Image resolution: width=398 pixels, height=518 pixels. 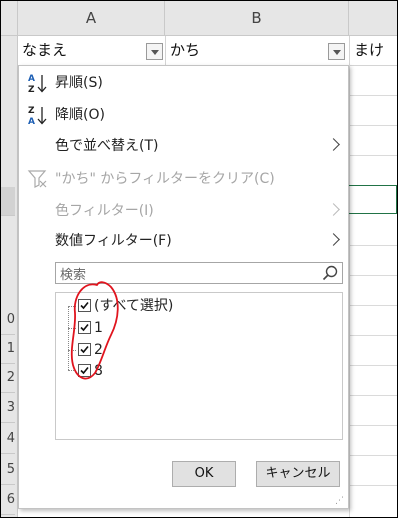 I want to click on header-cell-win: かち, so click(x=257, y=50).